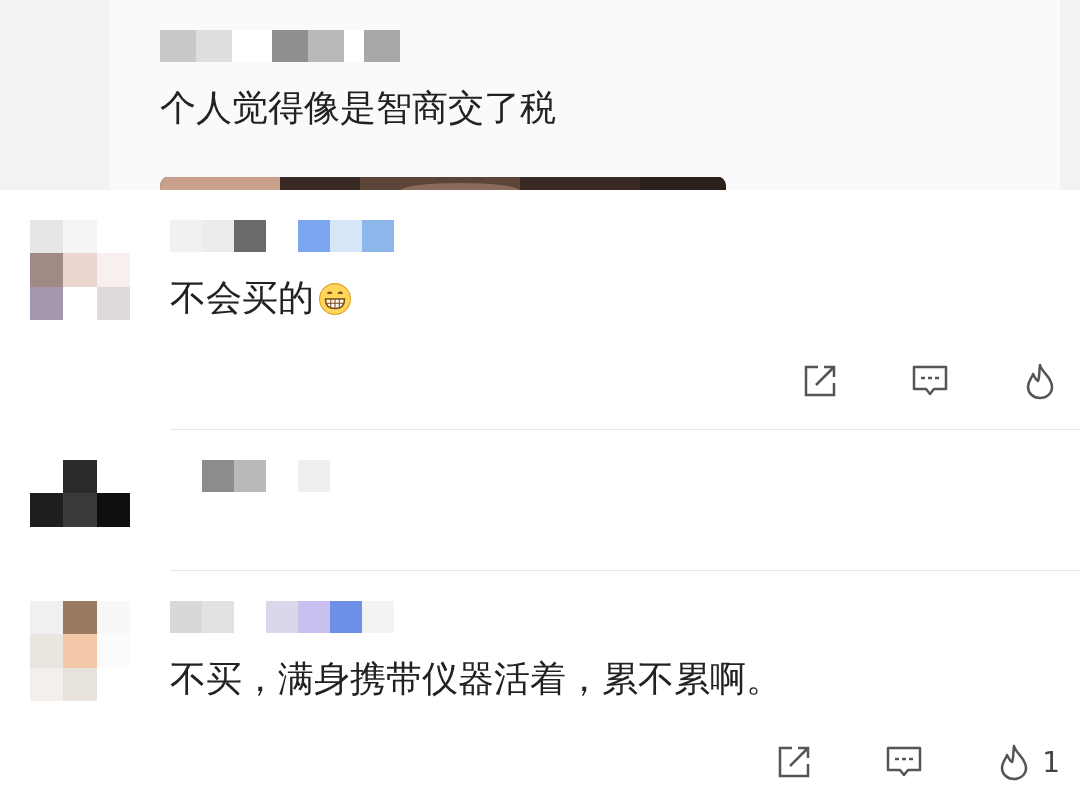 The image size is (1080, 806). I want to click on comment-text: 不买，满身携带仪器活着，累不累啊。, so click(476, 679).